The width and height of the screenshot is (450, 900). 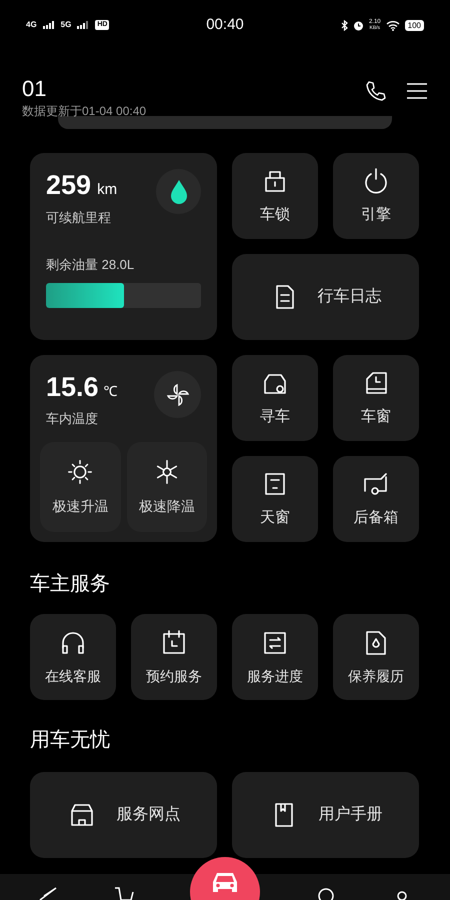 I want to click on control-tile: 车窗, so click(x=376, y=398).